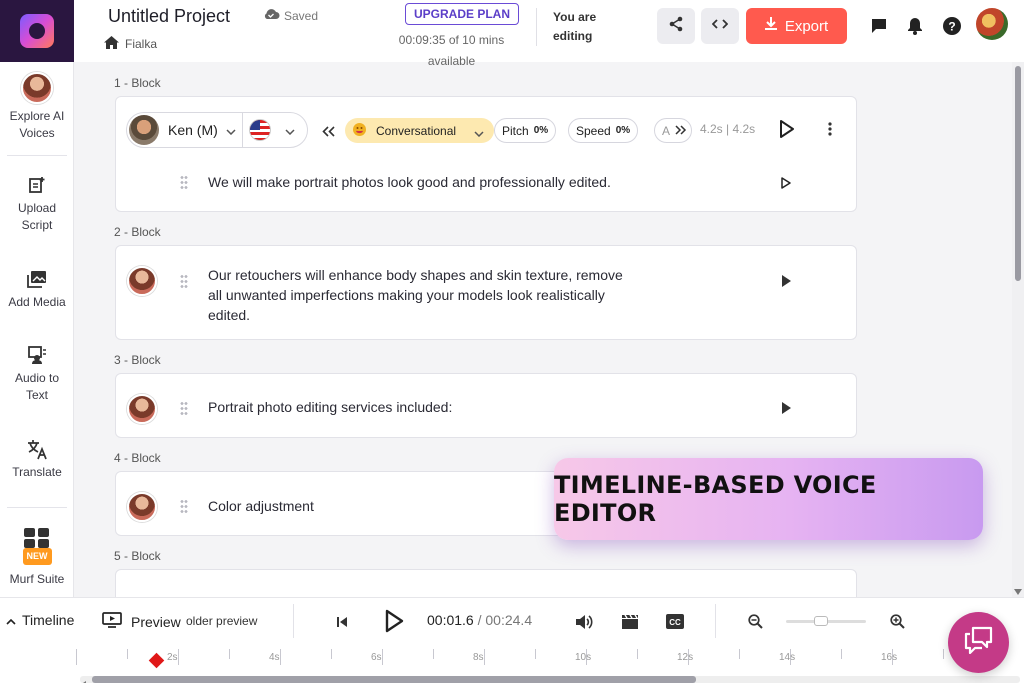 The width and height of the screenshot is (1024, 683). I want to click on zoom-slider, so click(826, 621).